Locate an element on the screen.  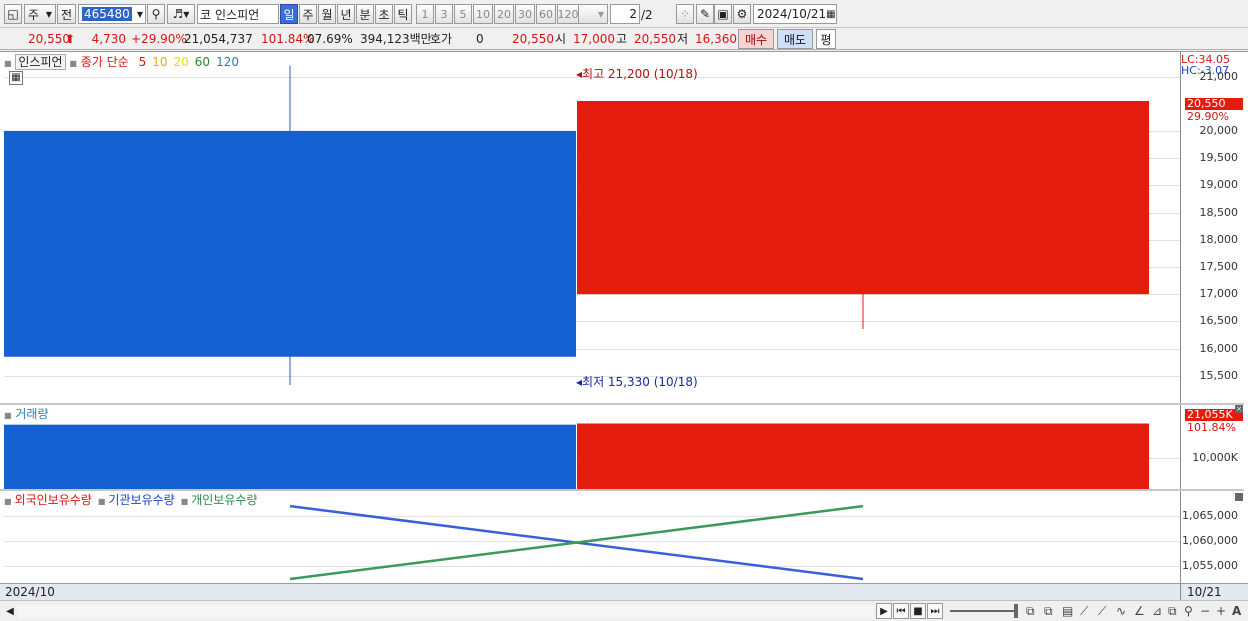
stock-tag: 인스피언 is located at coordinates (40, 62).